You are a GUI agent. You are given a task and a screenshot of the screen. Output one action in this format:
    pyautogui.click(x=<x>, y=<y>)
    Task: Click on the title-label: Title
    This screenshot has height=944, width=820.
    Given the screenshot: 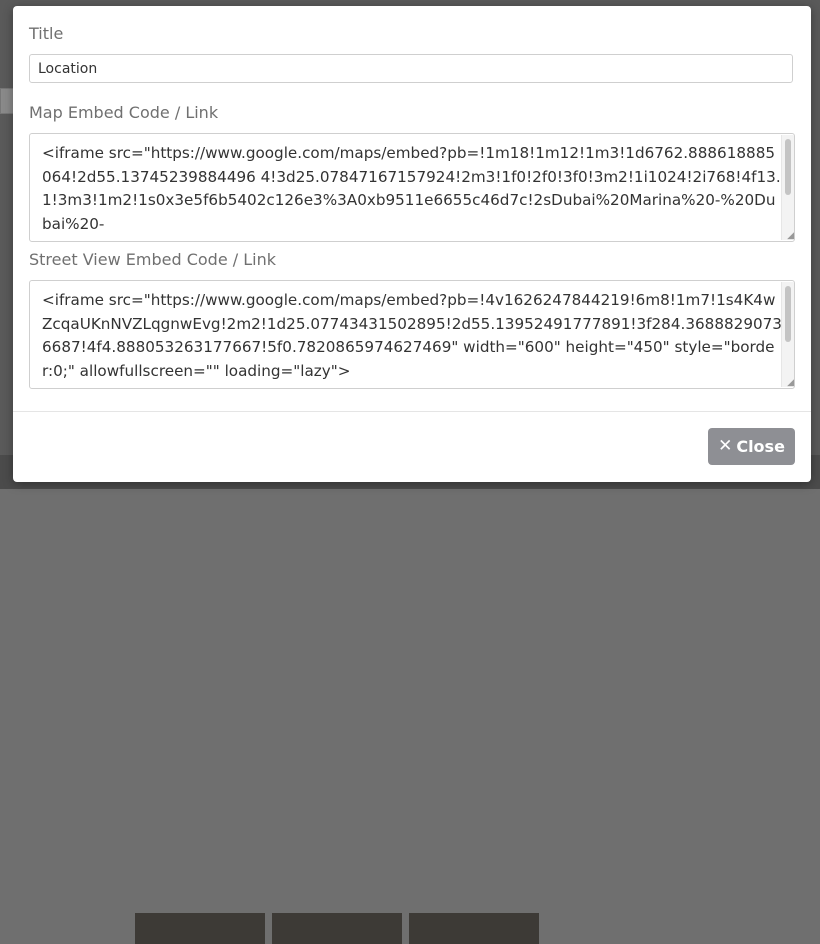 What is the action you would take?
    pyautogui.click(x=46, y=33)
    